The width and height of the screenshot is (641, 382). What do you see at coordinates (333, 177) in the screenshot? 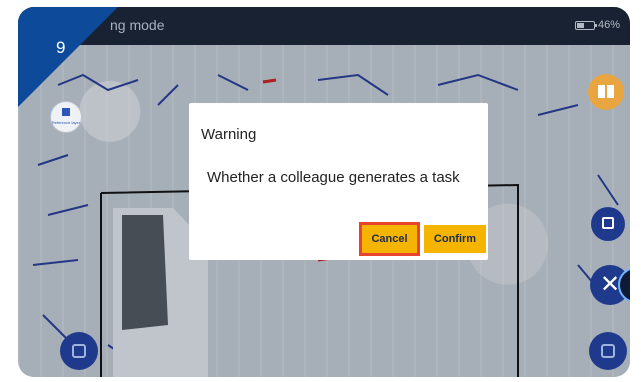
I see `dialog-message: Whether a colleague generates a task` at bounding box center [333, 177].